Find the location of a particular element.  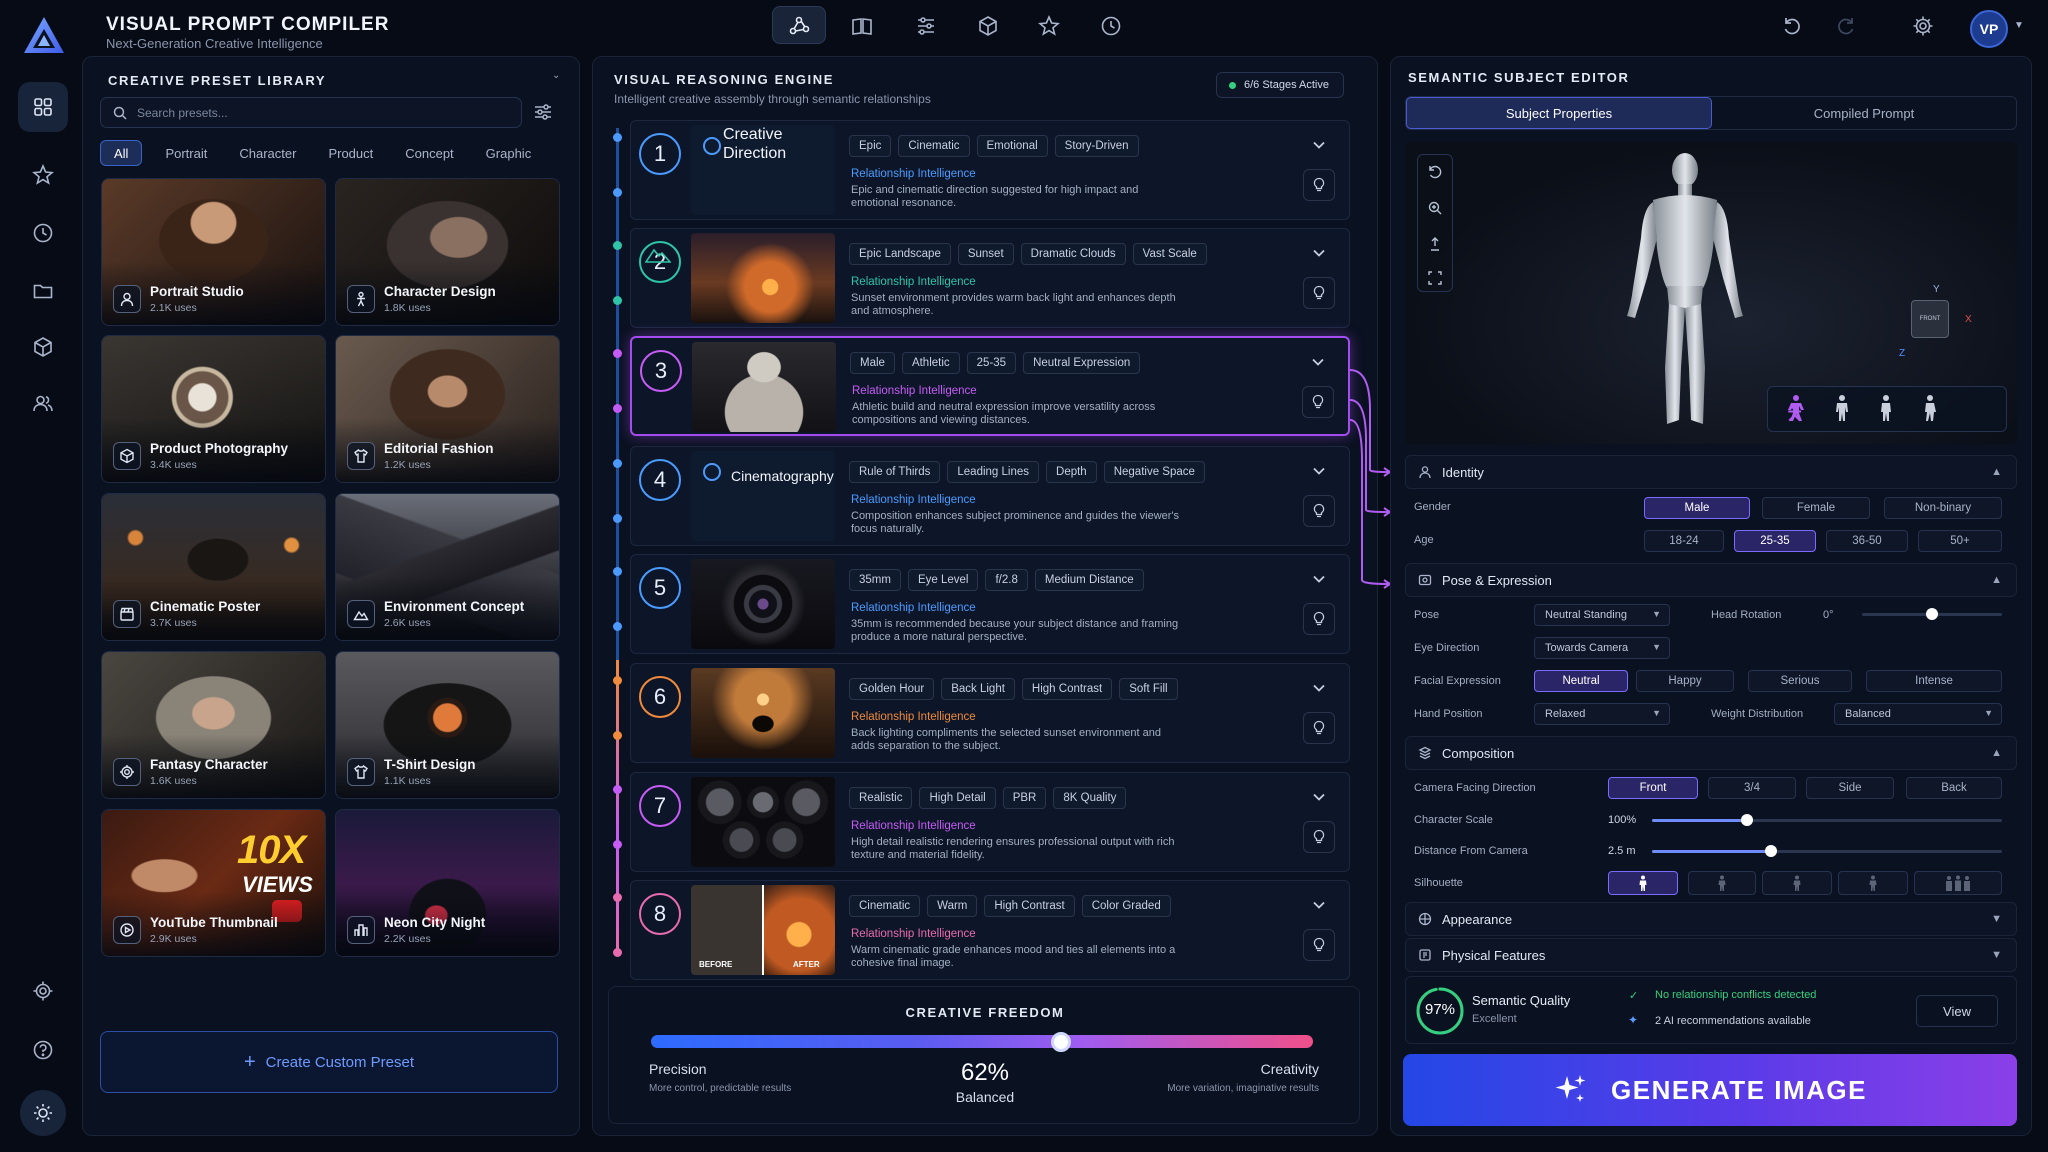

stage-tag: Neutral Expression is located at coordinates (1082, 363).